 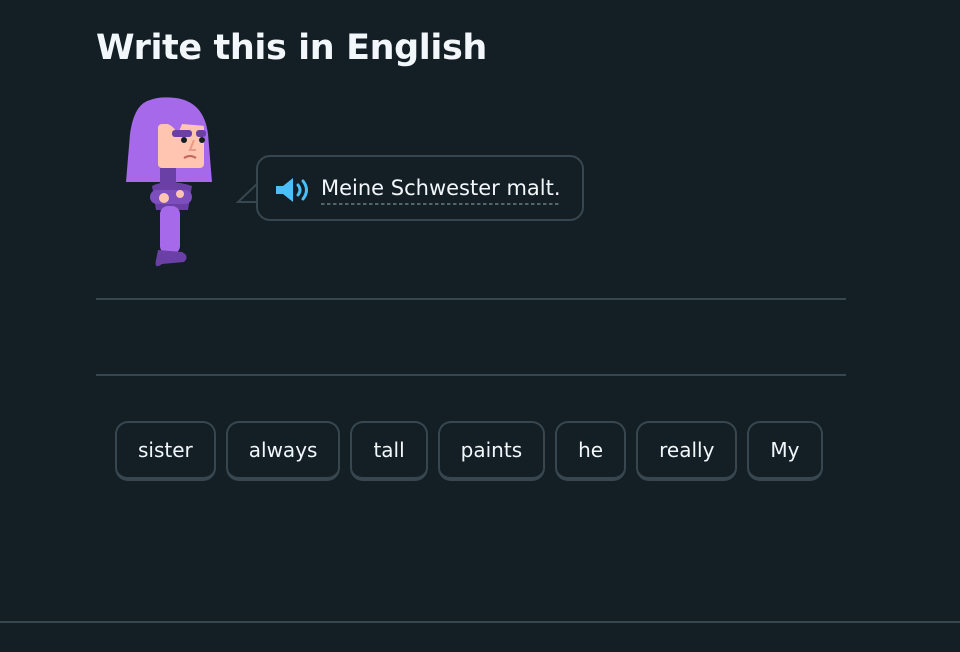 What do you see at coordinates (591, 451) in the screenshot?
I see `word-tile-he: he` at bounding box center [591, 451].